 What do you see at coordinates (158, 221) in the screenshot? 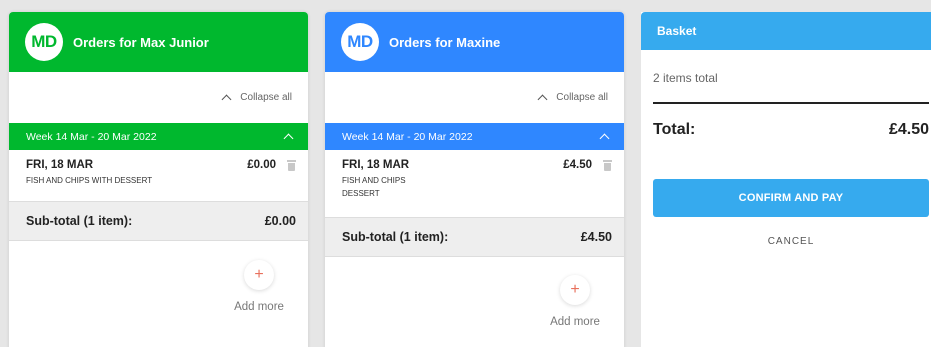
I see `subtotal-row: Sub-total (1 item): £0.00` at bounding box center [158, 221].